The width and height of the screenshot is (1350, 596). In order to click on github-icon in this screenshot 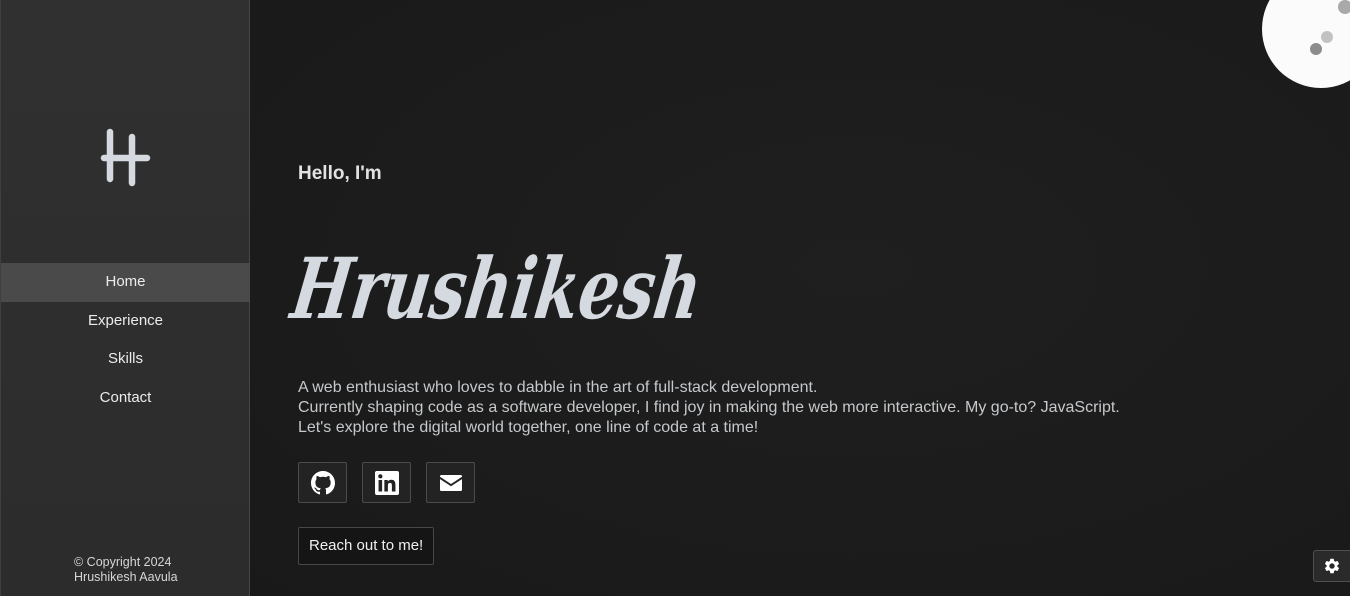, I will do `click(322, 482)`.